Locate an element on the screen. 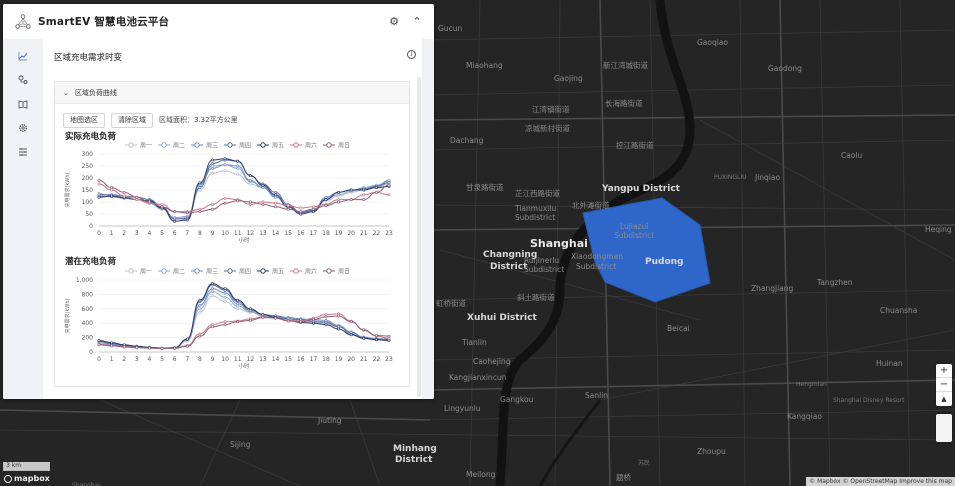 The width and height of the screenshot is (955, 486). legend-label: 周五 is located at coordinates (278, 272).